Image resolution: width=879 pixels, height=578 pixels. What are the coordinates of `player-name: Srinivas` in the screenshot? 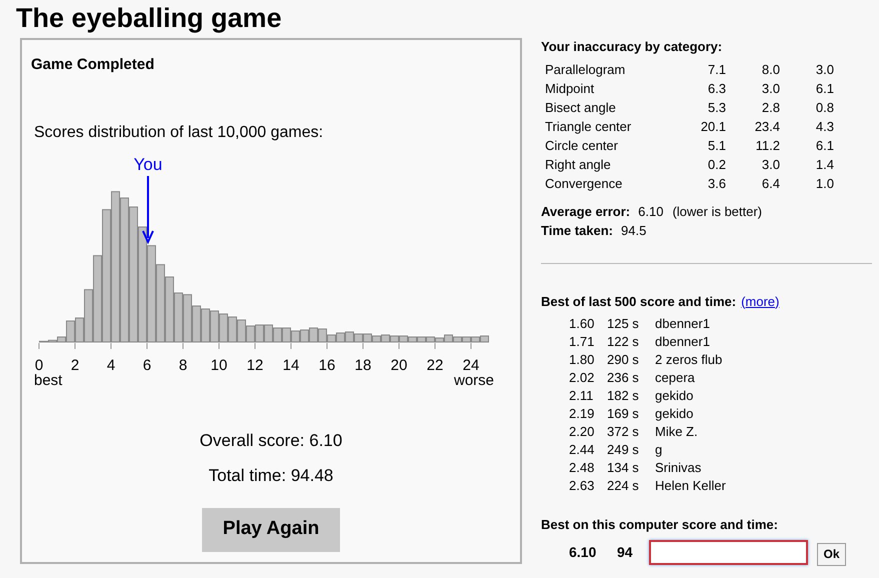 It's located at (678, 468).